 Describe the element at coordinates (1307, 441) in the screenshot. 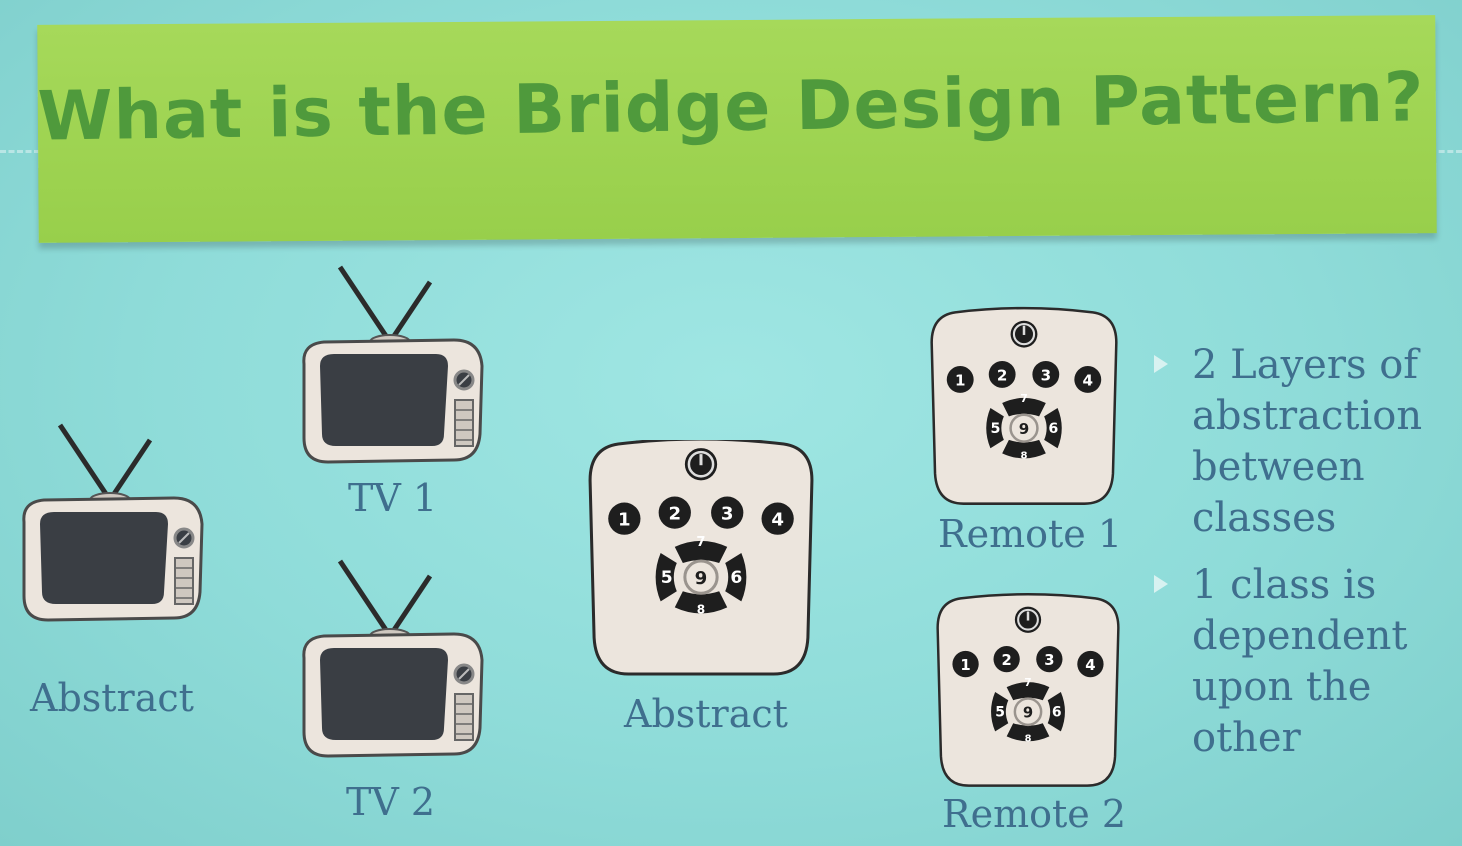

I see `bullet-text: 2 Layers of abstraction between classes` at that location.